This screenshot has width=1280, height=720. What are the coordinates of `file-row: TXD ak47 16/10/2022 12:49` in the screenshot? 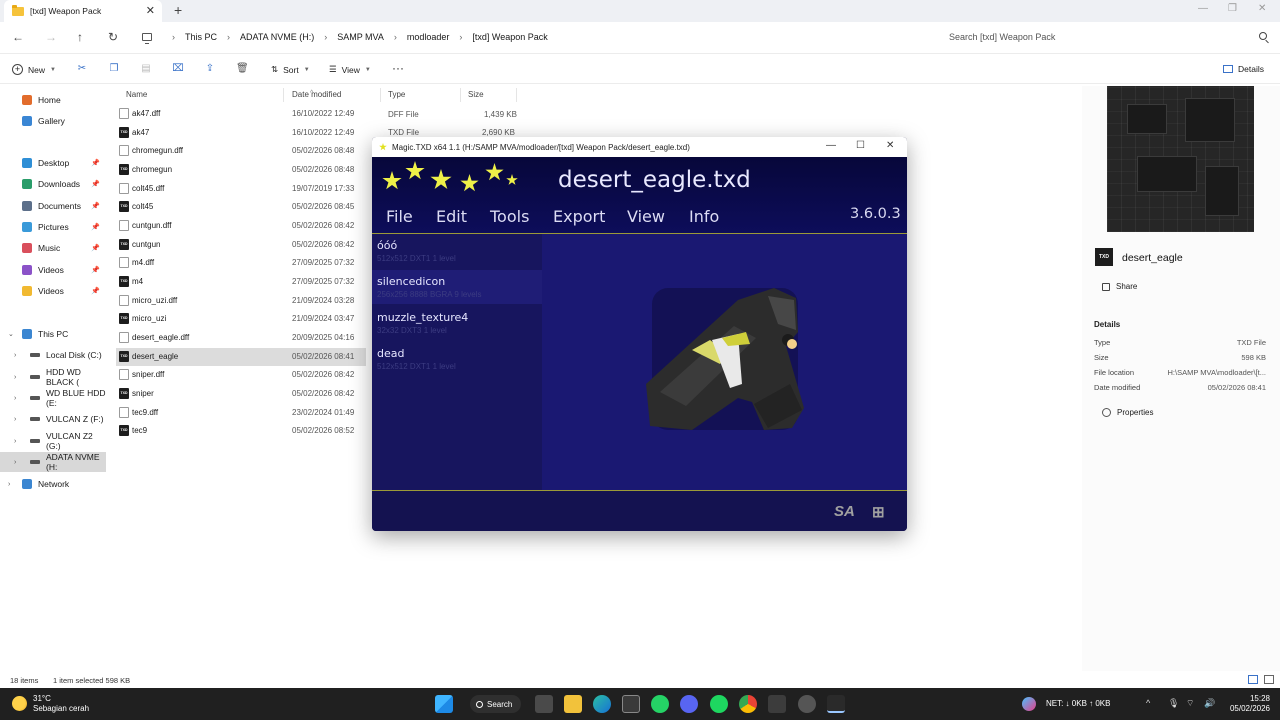 It's located at (241, 133).